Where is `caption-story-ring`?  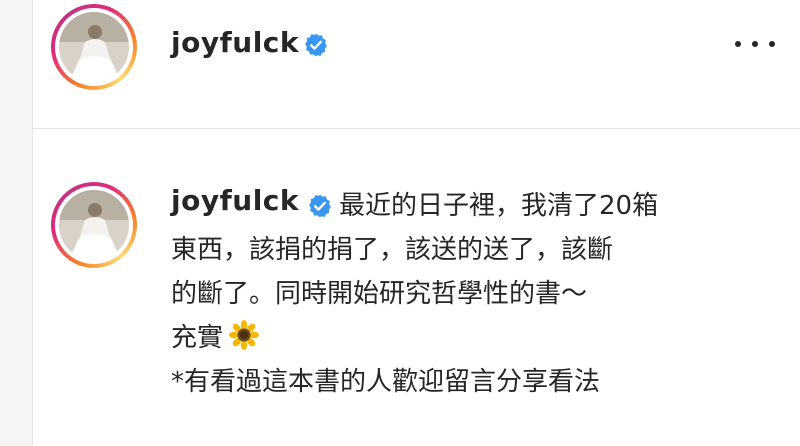
caption-story-ring is located at coordinates (94, 225).